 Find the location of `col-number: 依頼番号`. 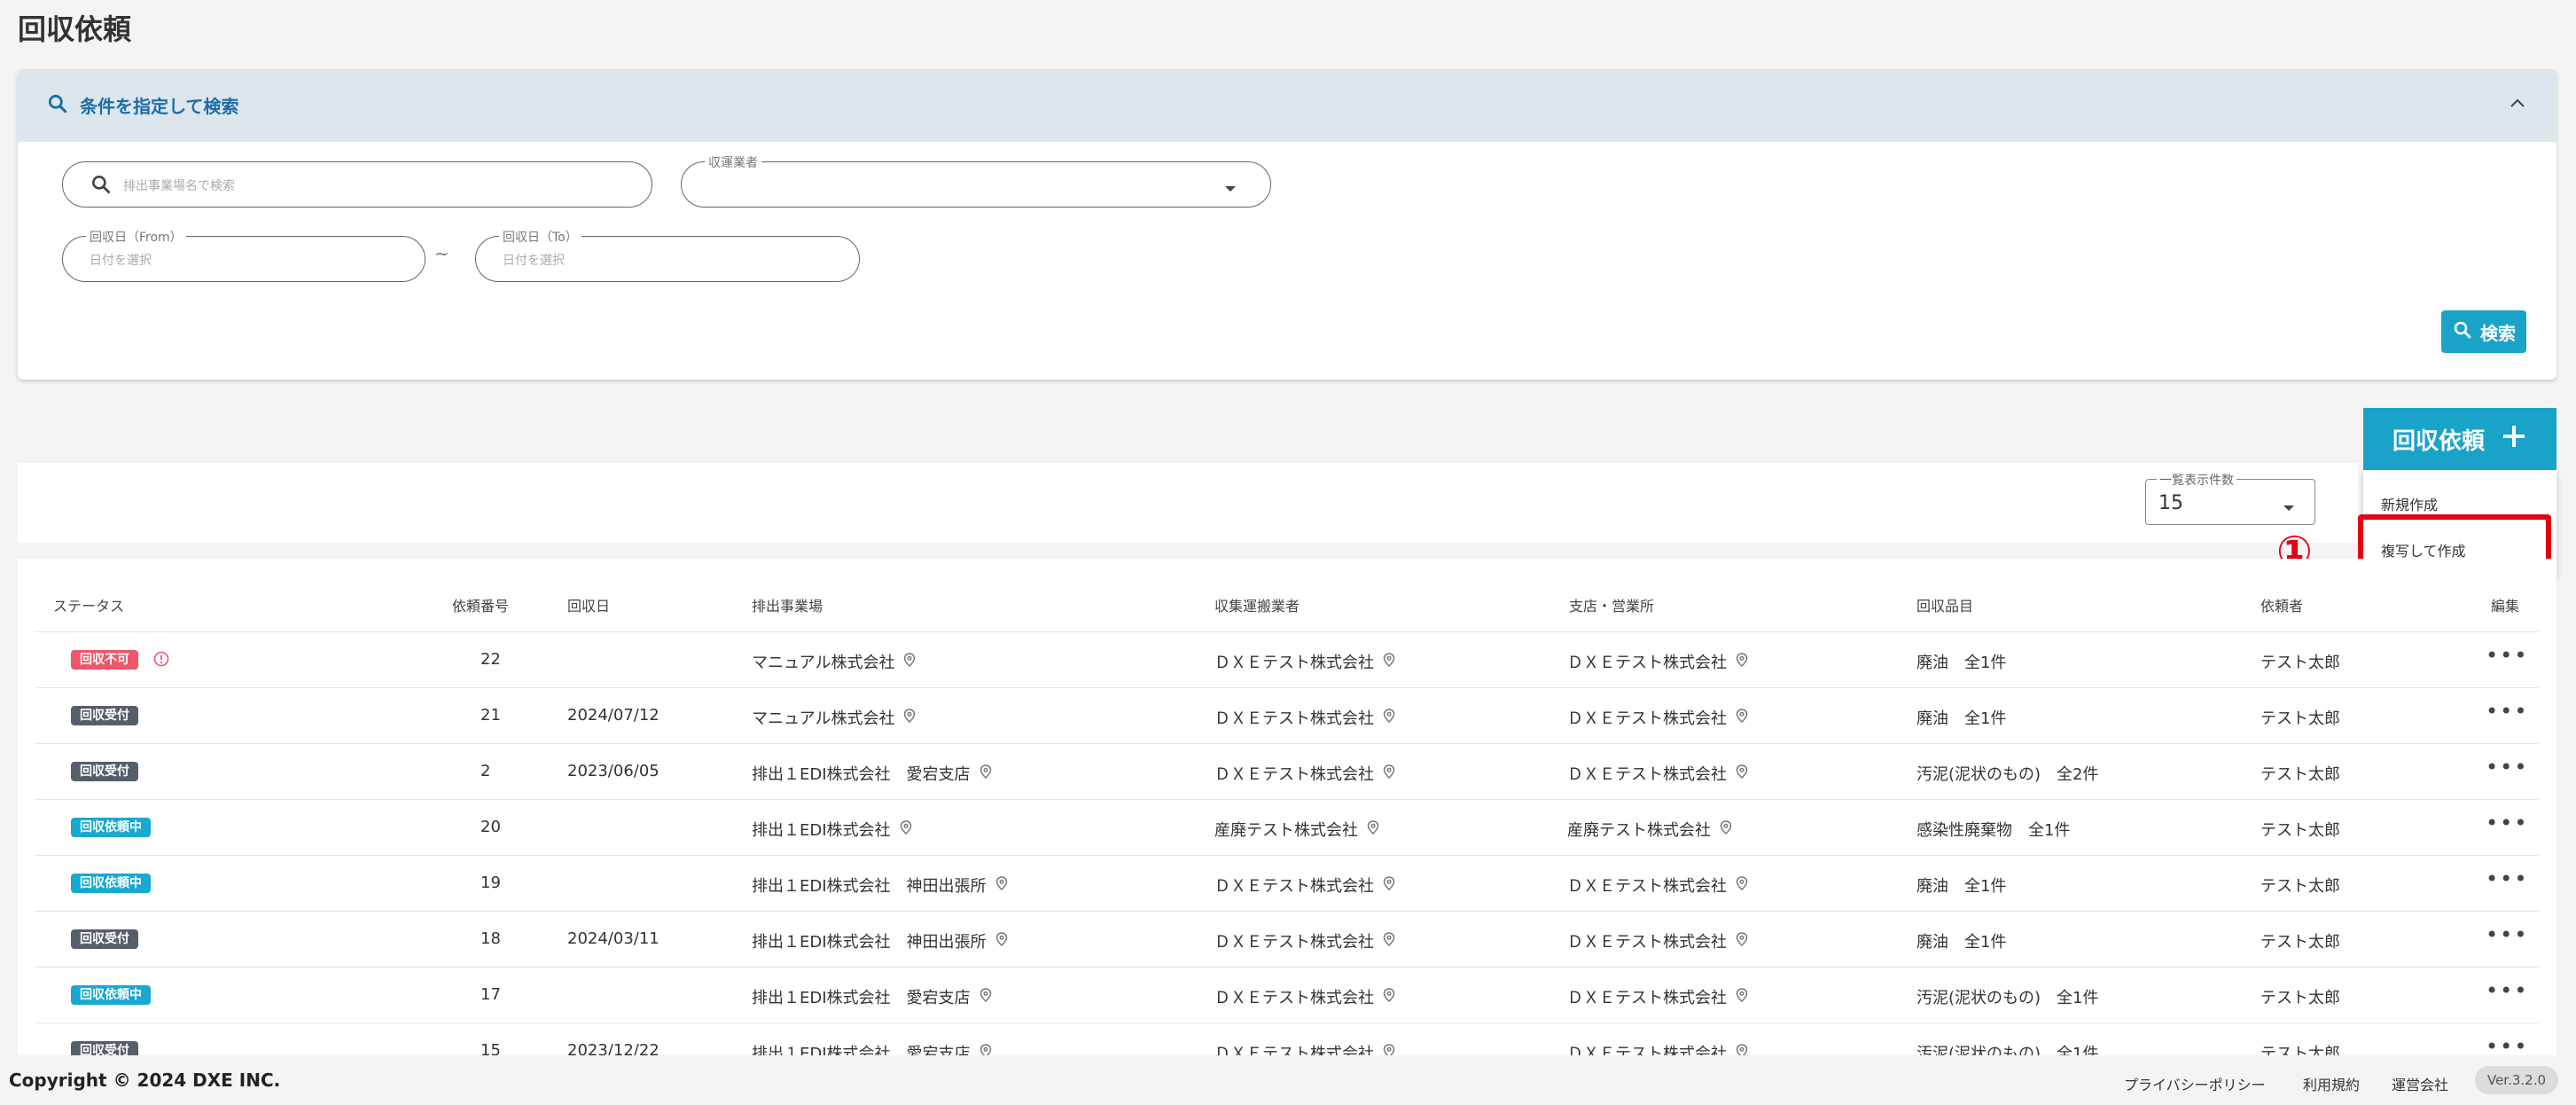

col-number: 依頼番号 is located at coordinates (481, 606).